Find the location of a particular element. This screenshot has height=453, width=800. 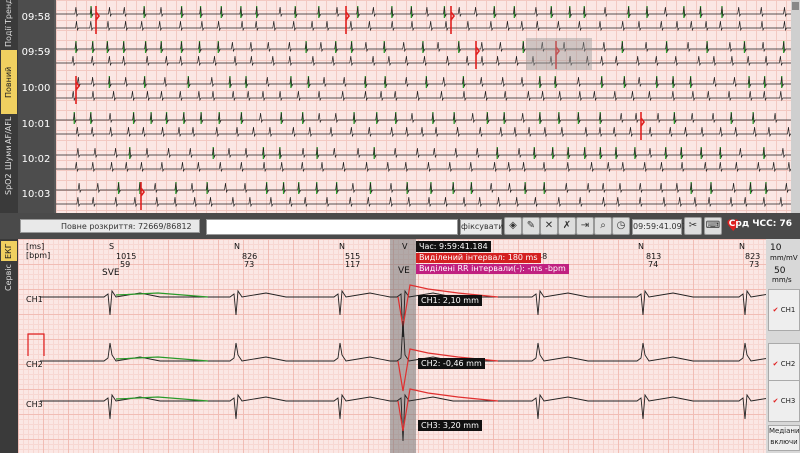

time-label: 10:02 is located at coordinates (36, 159).